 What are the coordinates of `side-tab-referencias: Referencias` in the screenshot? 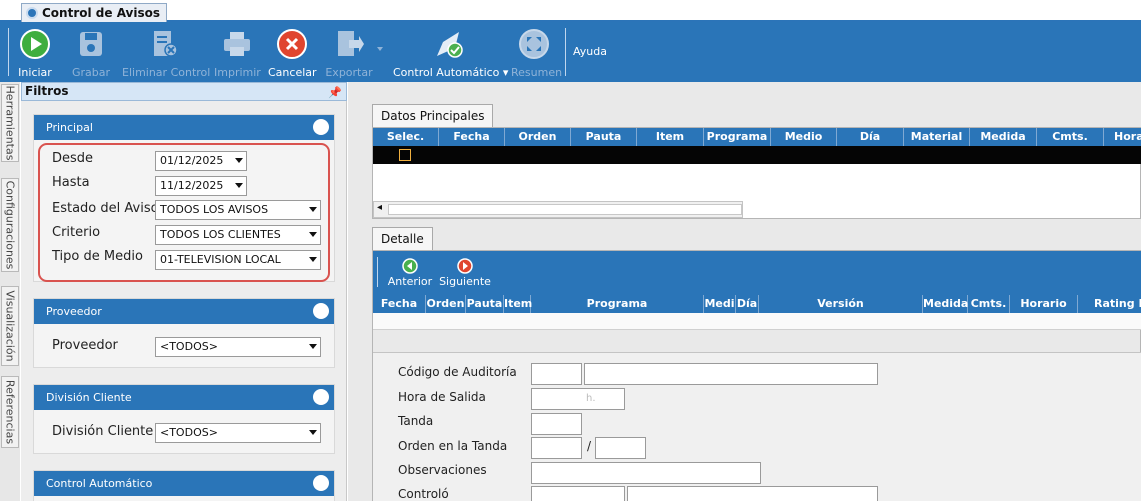 It's located at (10, 412).